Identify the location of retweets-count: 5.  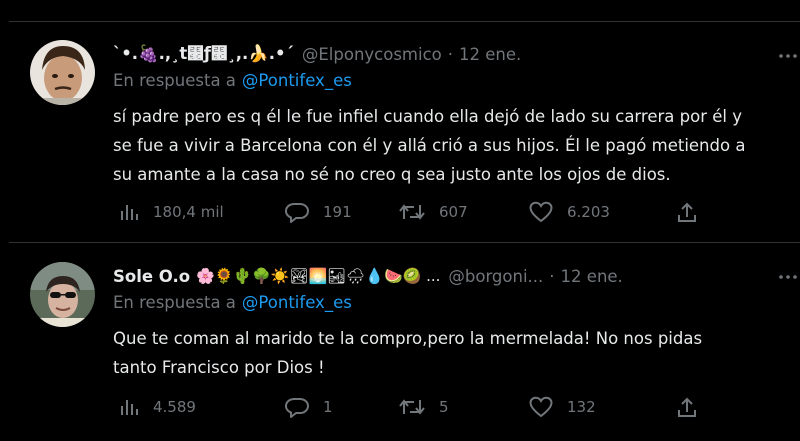
(444, 407).